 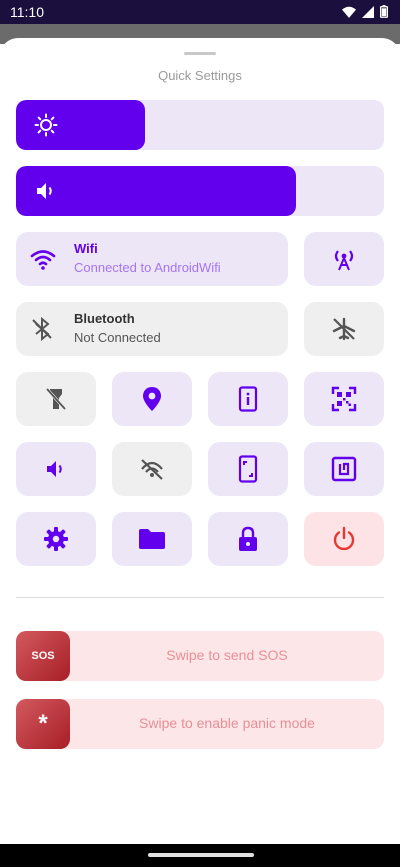 What do you see at coordinates (200, 125) in the screenshot?
I see `brightness-slider` at bounding box center [200, 125].